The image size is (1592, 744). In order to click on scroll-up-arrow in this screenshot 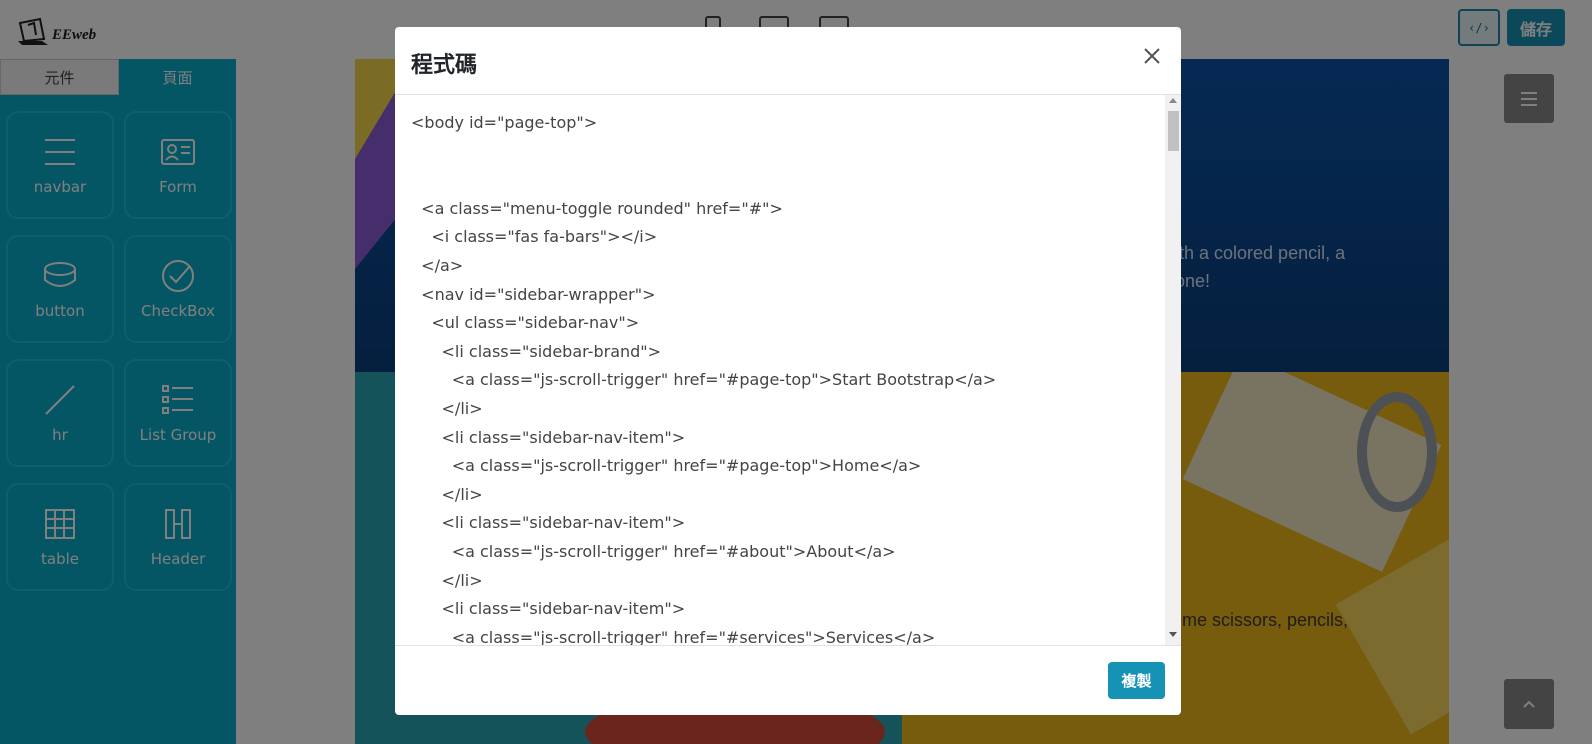, I will do `click(1173, 103)`.